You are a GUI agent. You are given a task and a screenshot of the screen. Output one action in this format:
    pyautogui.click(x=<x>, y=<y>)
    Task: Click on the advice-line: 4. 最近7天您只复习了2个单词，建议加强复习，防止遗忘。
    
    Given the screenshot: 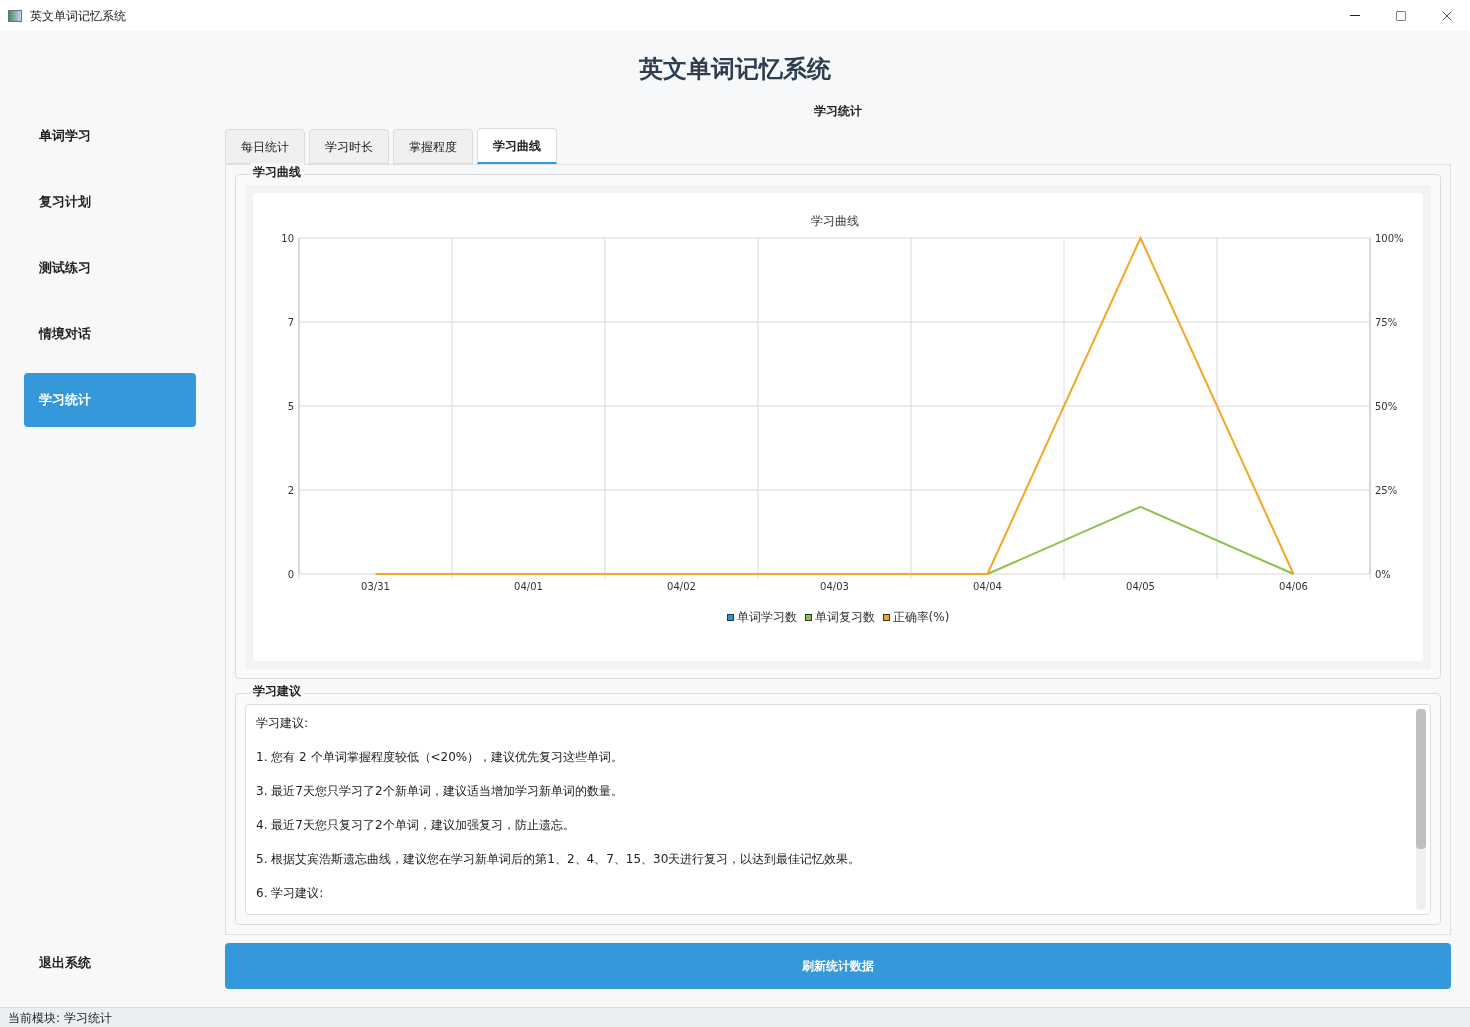 What is the action you would take?
    pyautogui.click(x=416, y=825)
    